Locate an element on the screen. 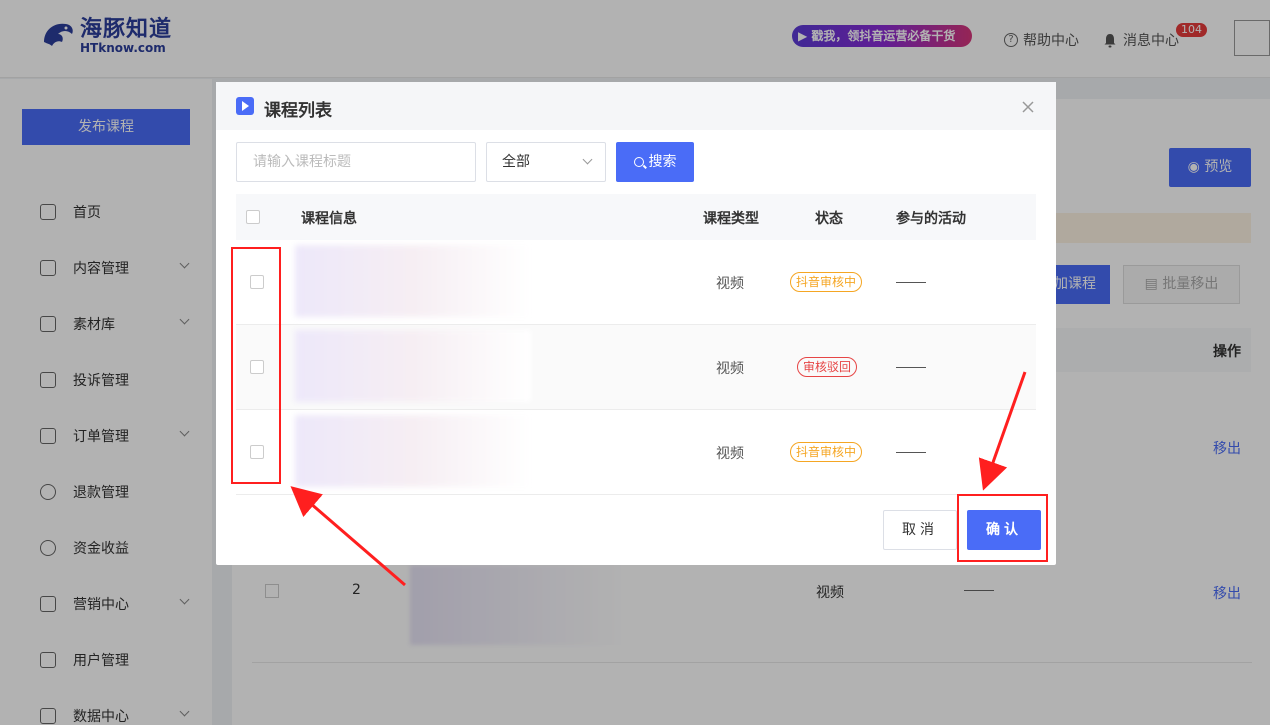 The height and width of the screenshot is (725, 1270). table-row: 视频 审核驳回 is located at coordinates (636, 367).